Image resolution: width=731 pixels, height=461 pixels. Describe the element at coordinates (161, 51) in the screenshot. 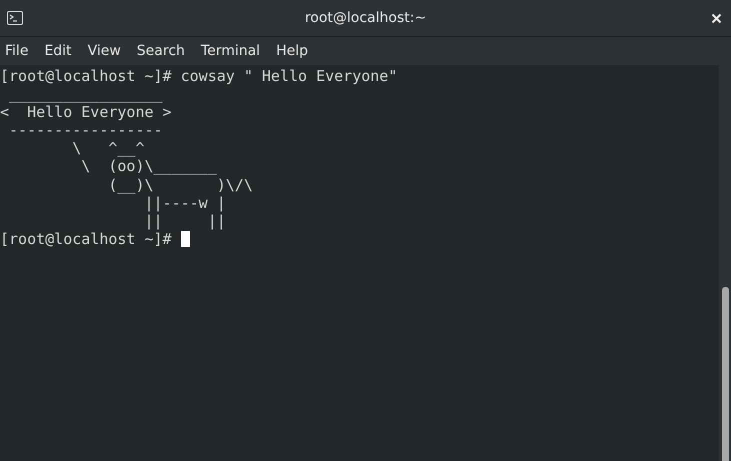

I see `menu-item: Search` at that location.